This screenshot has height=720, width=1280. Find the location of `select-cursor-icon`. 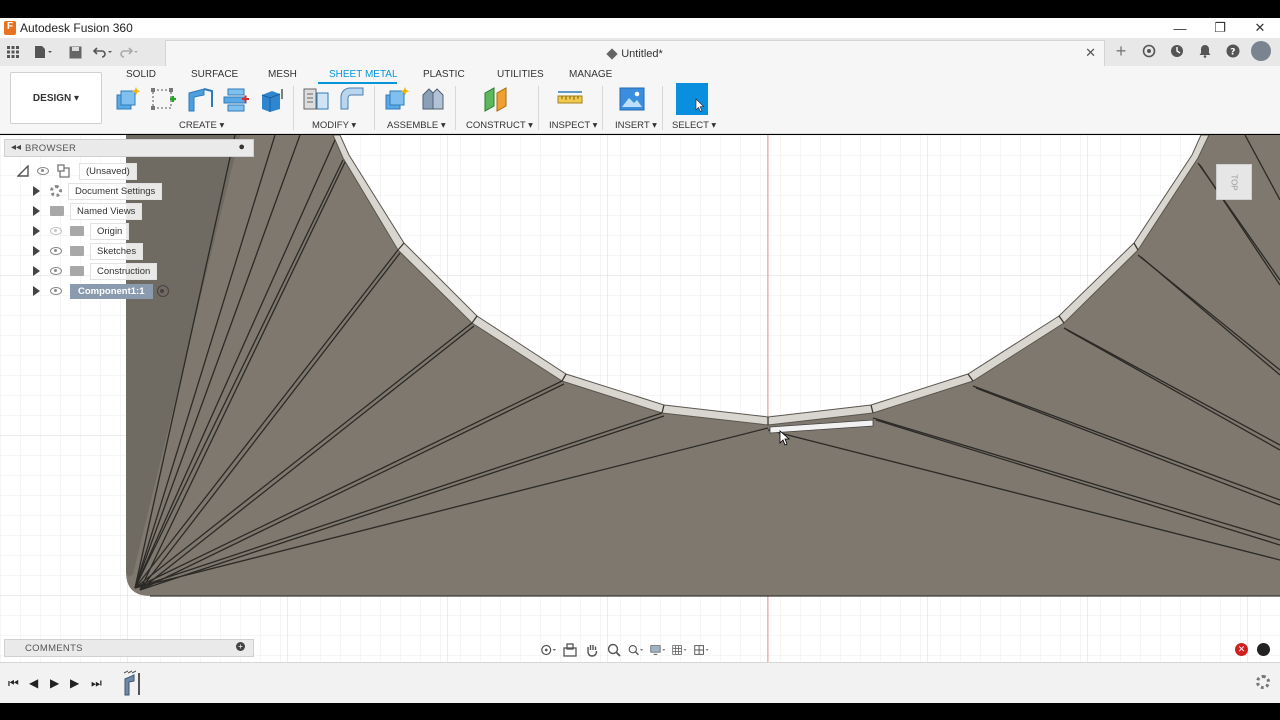

select-cursor-icon is located at coordinates (692, 99).